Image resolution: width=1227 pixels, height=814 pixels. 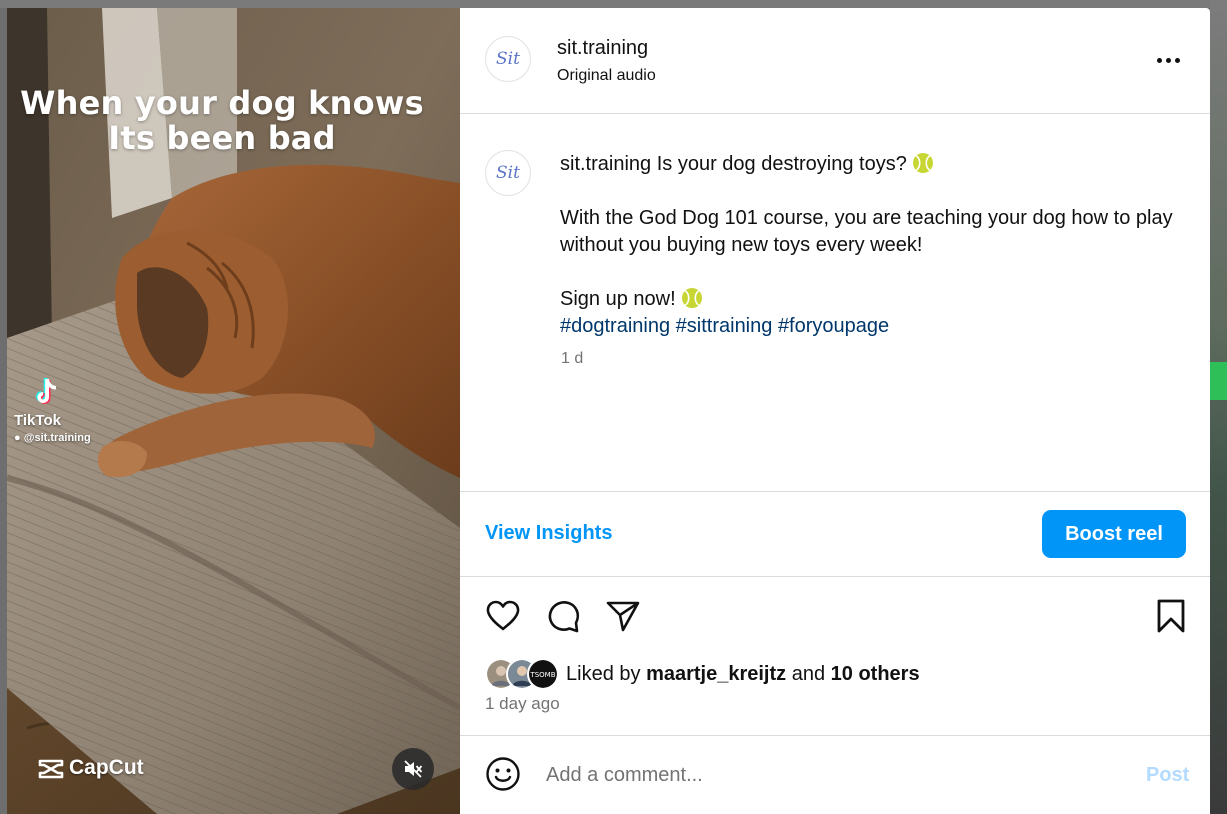 What do you see at coordinates (503, 616) in the screenshot?
I see `heart-icon` at bounding box center [503, 616].